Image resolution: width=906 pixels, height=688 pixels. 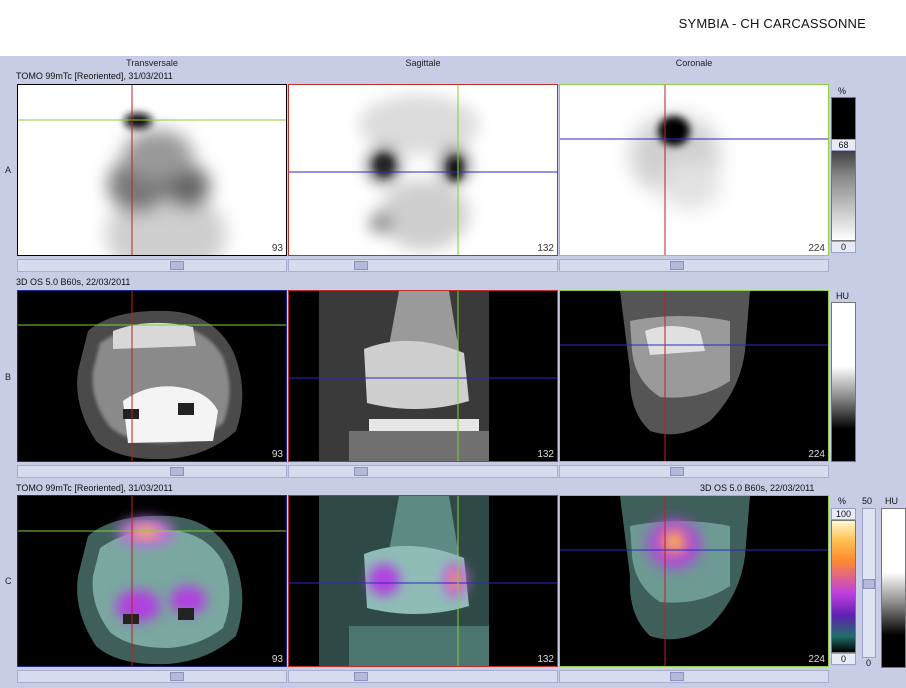 What do you see at coordinates (152, 63) in the screenshot?
I see `column-label-transversale: Transversale` at bounding box center [152, 63].